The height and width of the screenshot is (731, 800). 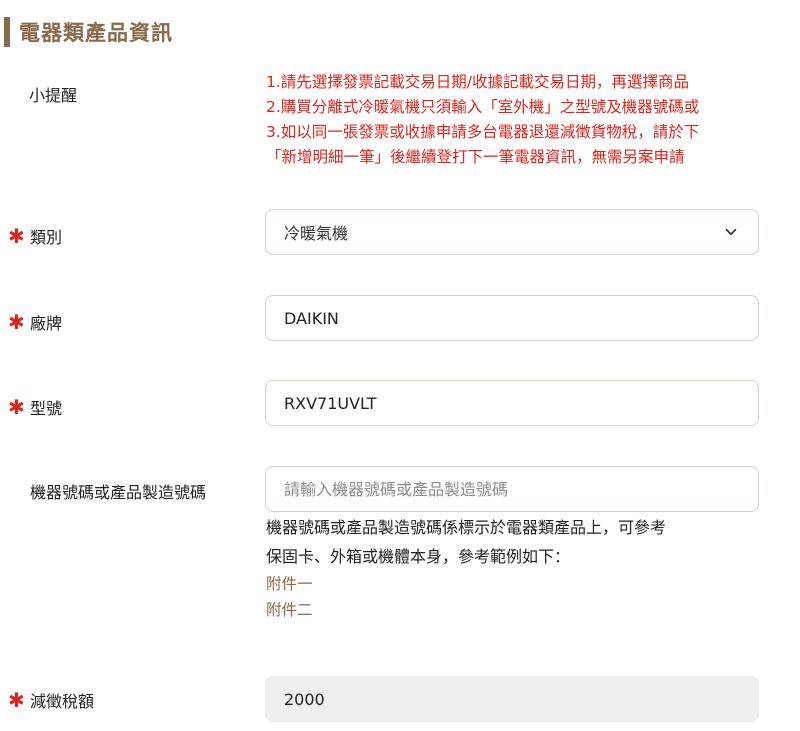 I want to click on tax-label: 減徵稅額, so click(x=62, y=701).